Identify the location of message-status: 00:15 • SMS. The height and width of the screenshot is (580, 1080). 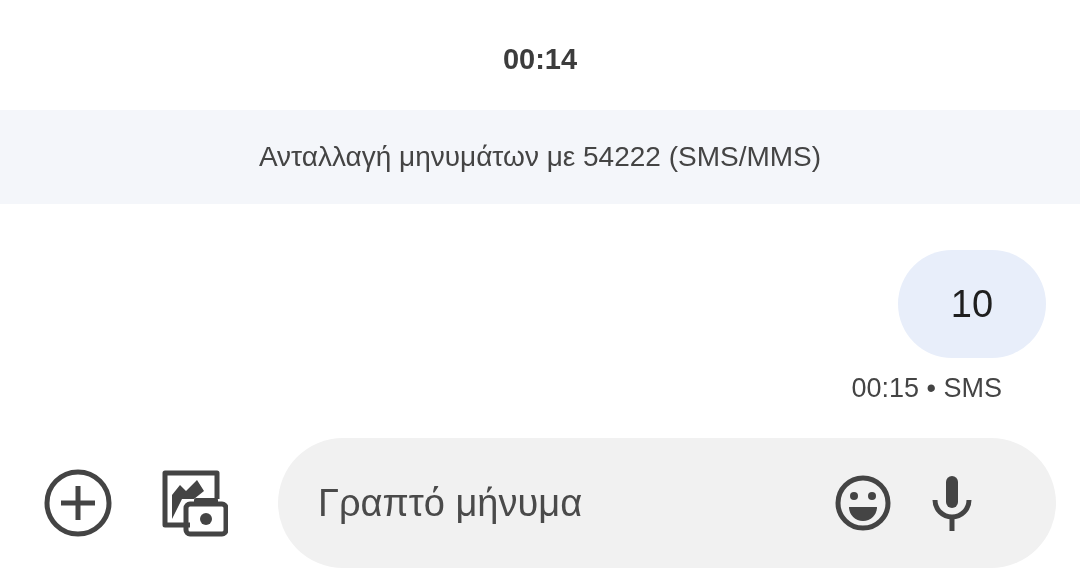
(926, 388).